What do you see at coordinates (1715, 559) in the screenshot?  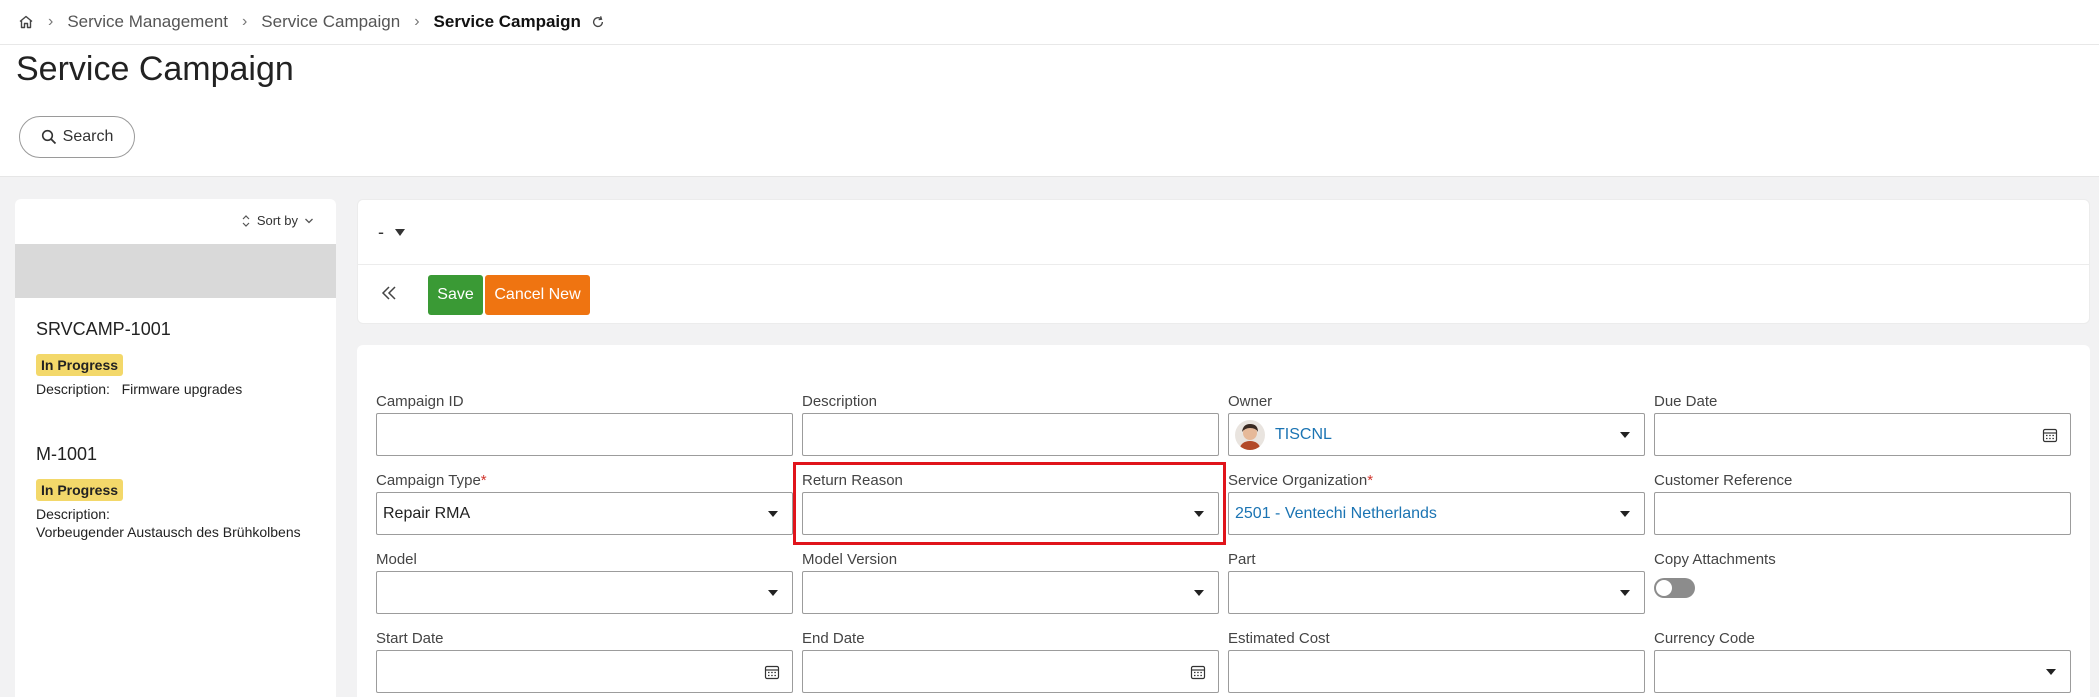 I see `copy-attachments-label: Copy Attachments` at bounding box center [1715, 559].